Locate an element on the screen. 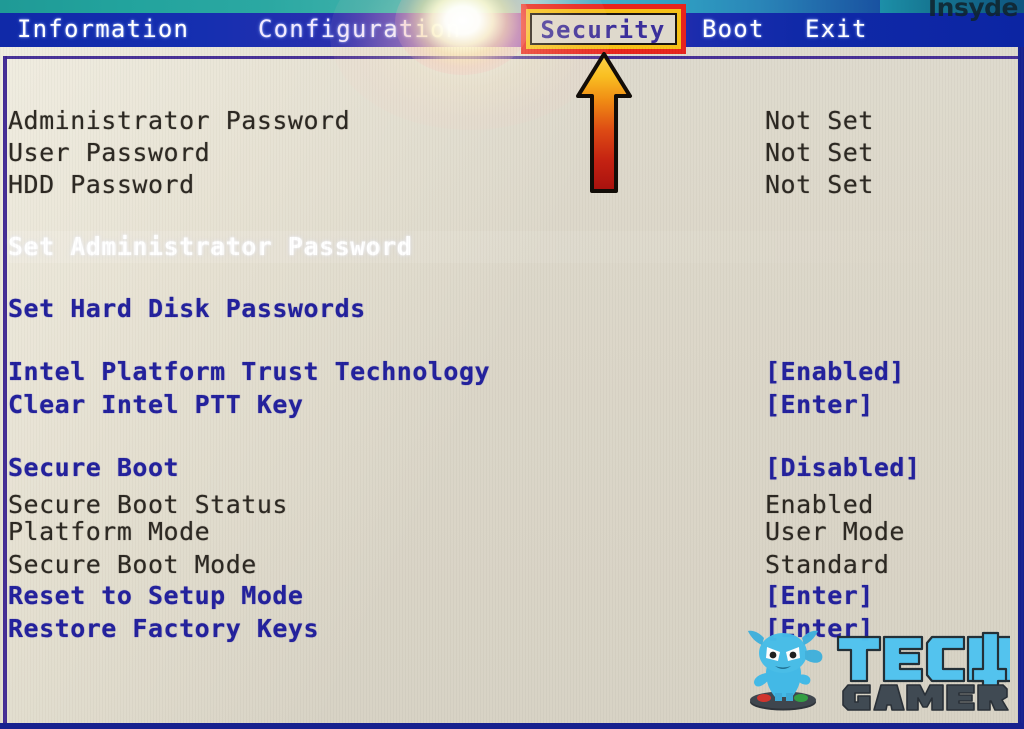  panel-bottom-edge is located at coordinates (512, 726).